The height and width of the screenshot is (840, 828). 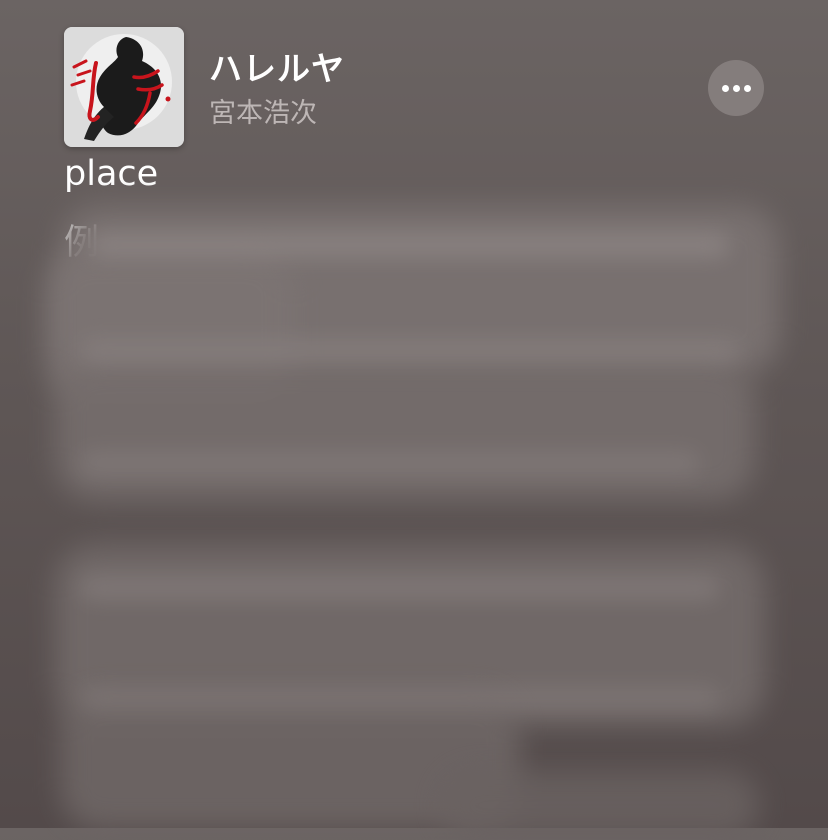 I want to click on lyric-line-1: place, so click(x=111, y=174).